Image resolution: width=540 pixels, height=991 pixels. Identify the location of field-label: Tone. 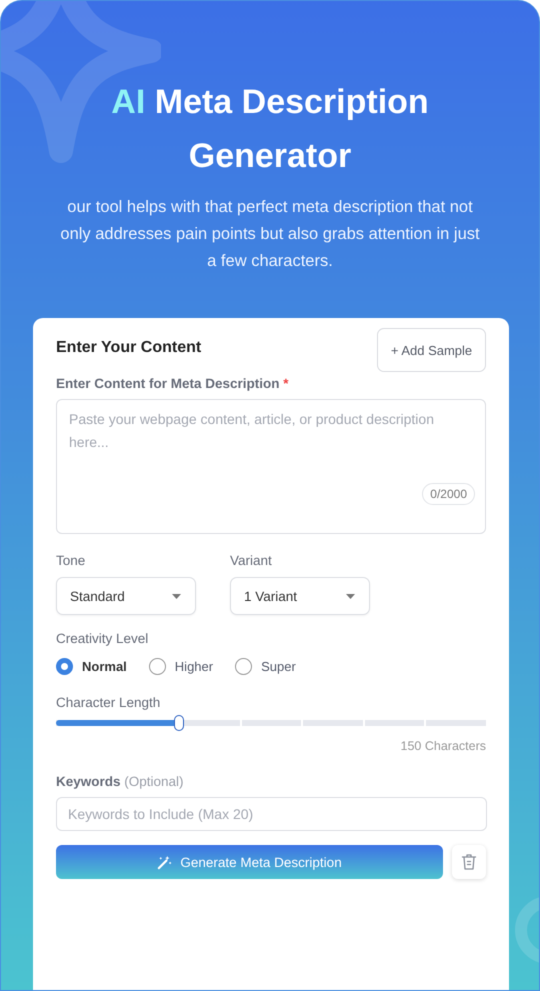
(71, 560).